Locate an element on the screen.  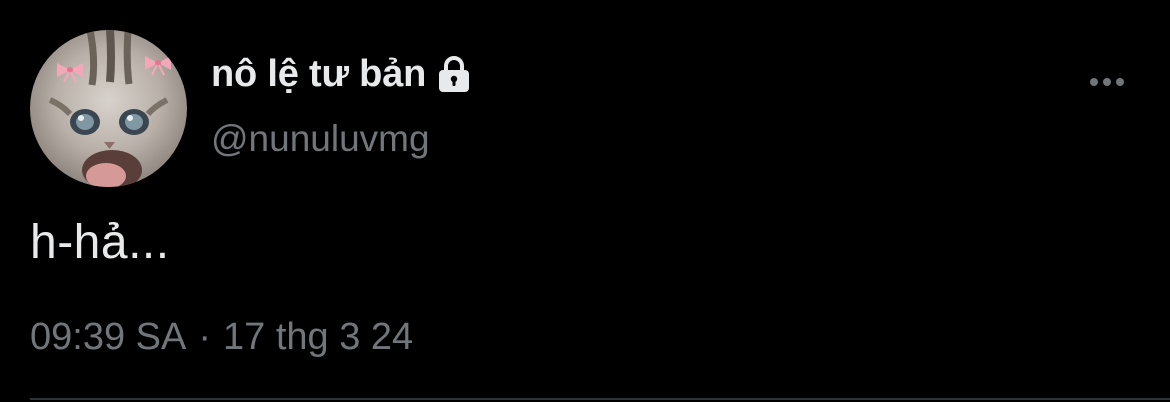
display-name: nô lệ tư bản is located at coordinates (318, 74).